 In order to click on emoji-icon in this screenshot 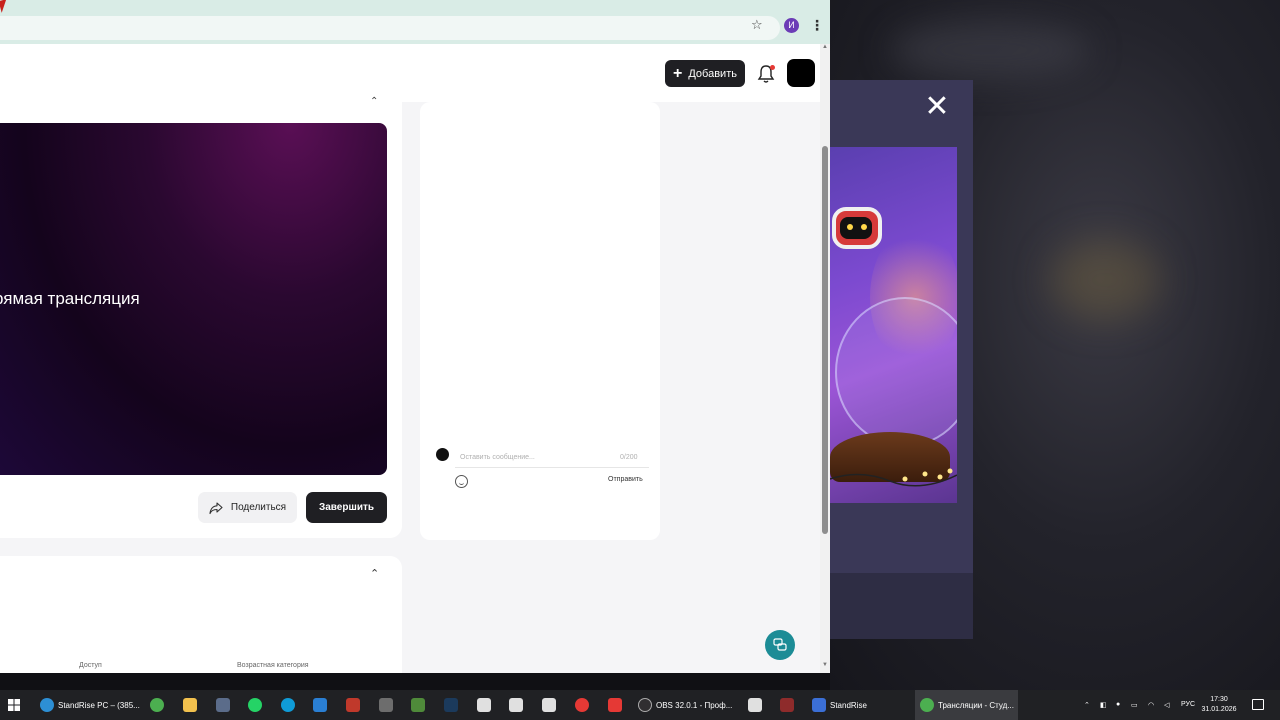, I will do `click(461, 481)`.